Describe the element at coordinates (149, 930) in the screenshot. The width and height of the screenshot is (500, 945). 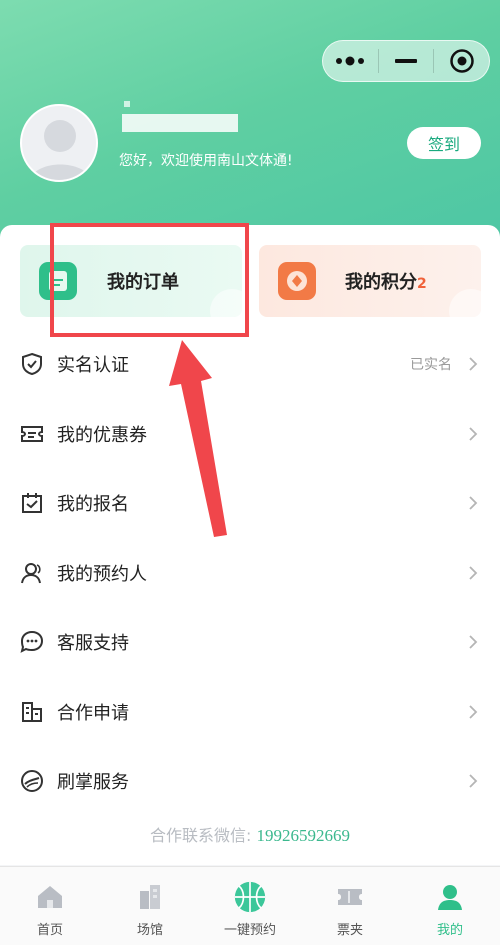
I see `tab-label: 场馆` at that location.